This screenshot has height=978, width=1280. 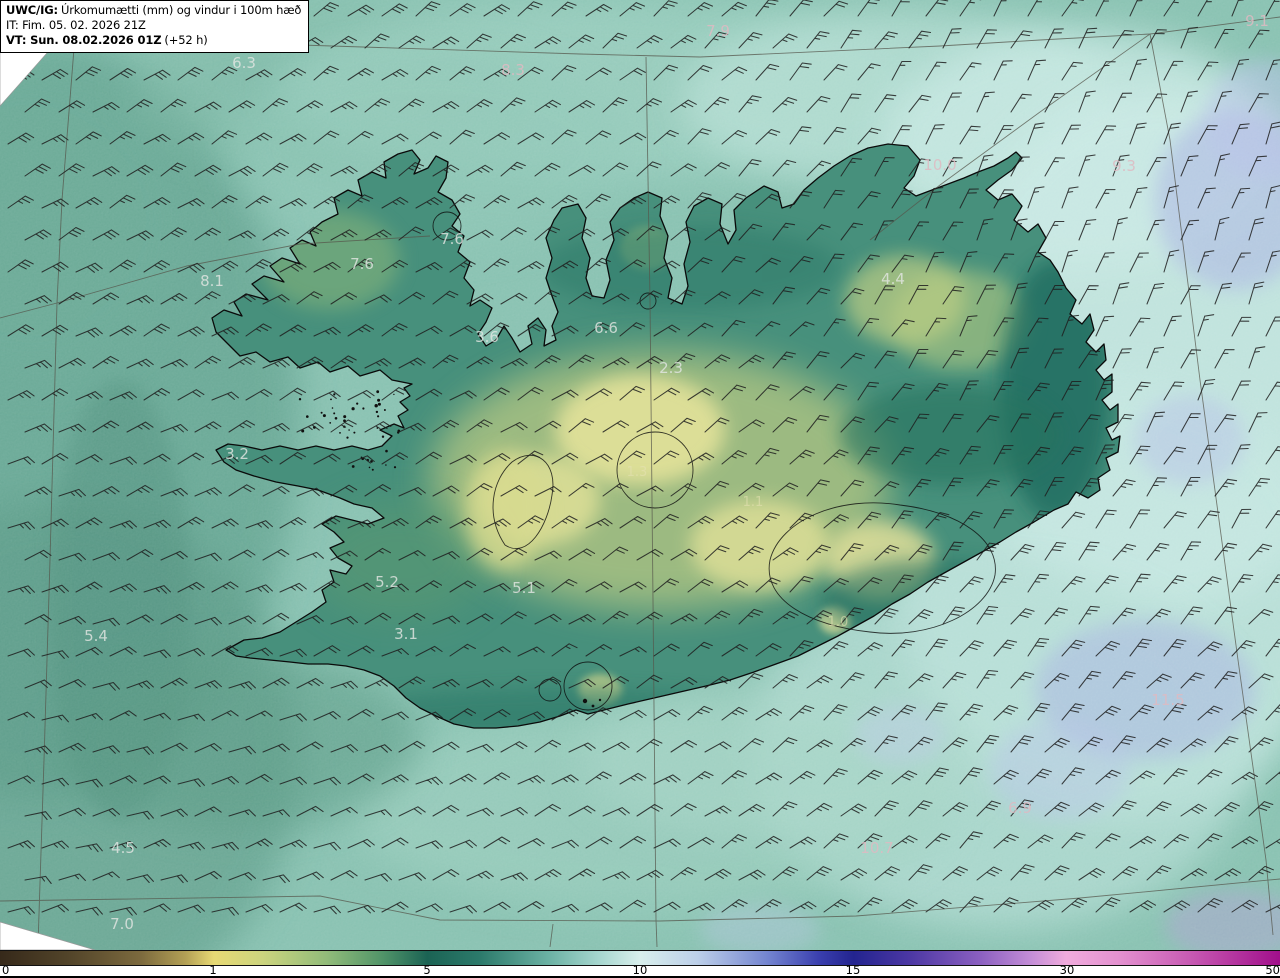 What do you see at coordinates (524, 588) in the screenshot?
I see `precip-label: 5.1` at bounding box center [524, 588].